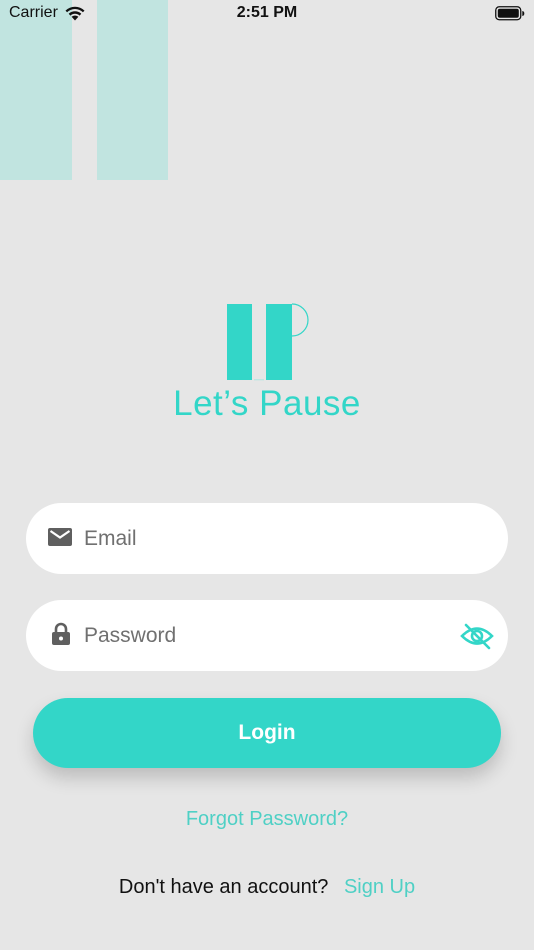  I want to click on signup-row: Don't have an account? Sign Up, so click(267, 887).